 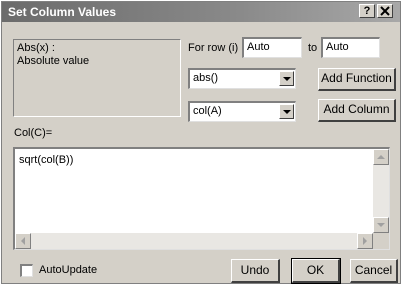 What do you see at coordinates (381, 191) in the screenshot?
I see `vertical-scrollbar` at bounding box center [381, 191].